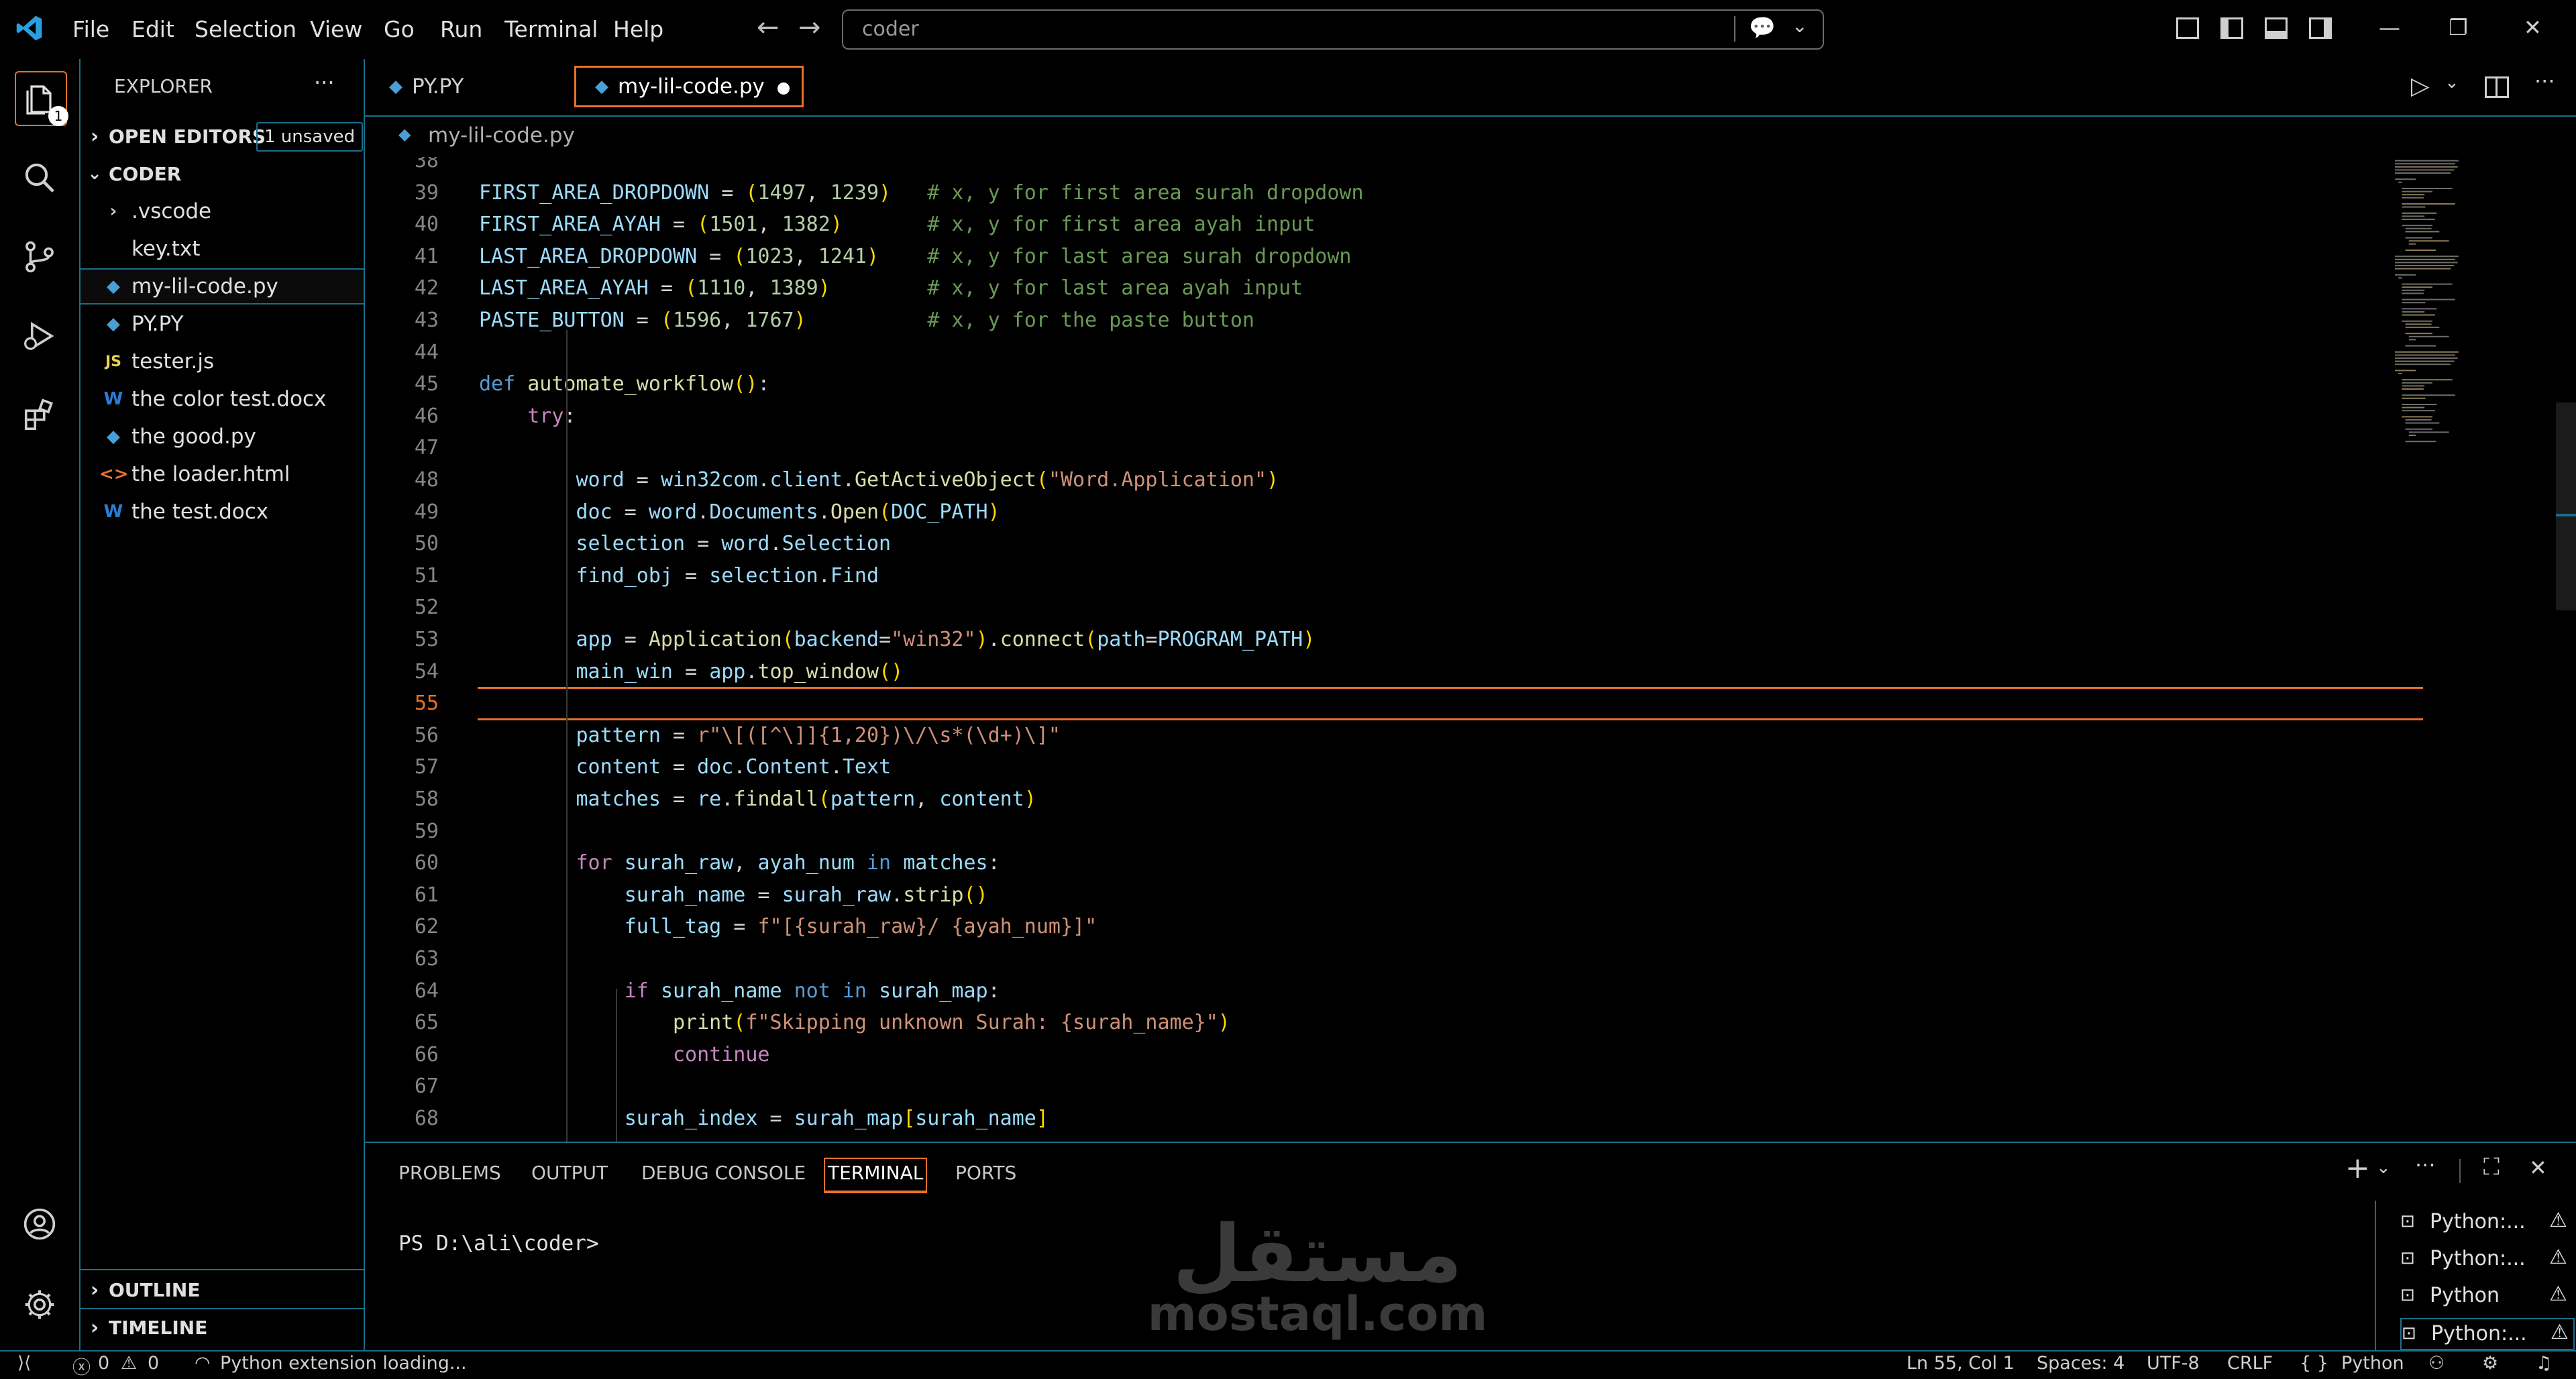 This screenshot has height=1379, width=2576. Describe the element at coordinates (231, 399) in the screenshot. I see `file-item: Wthe color test.docx` at that location.